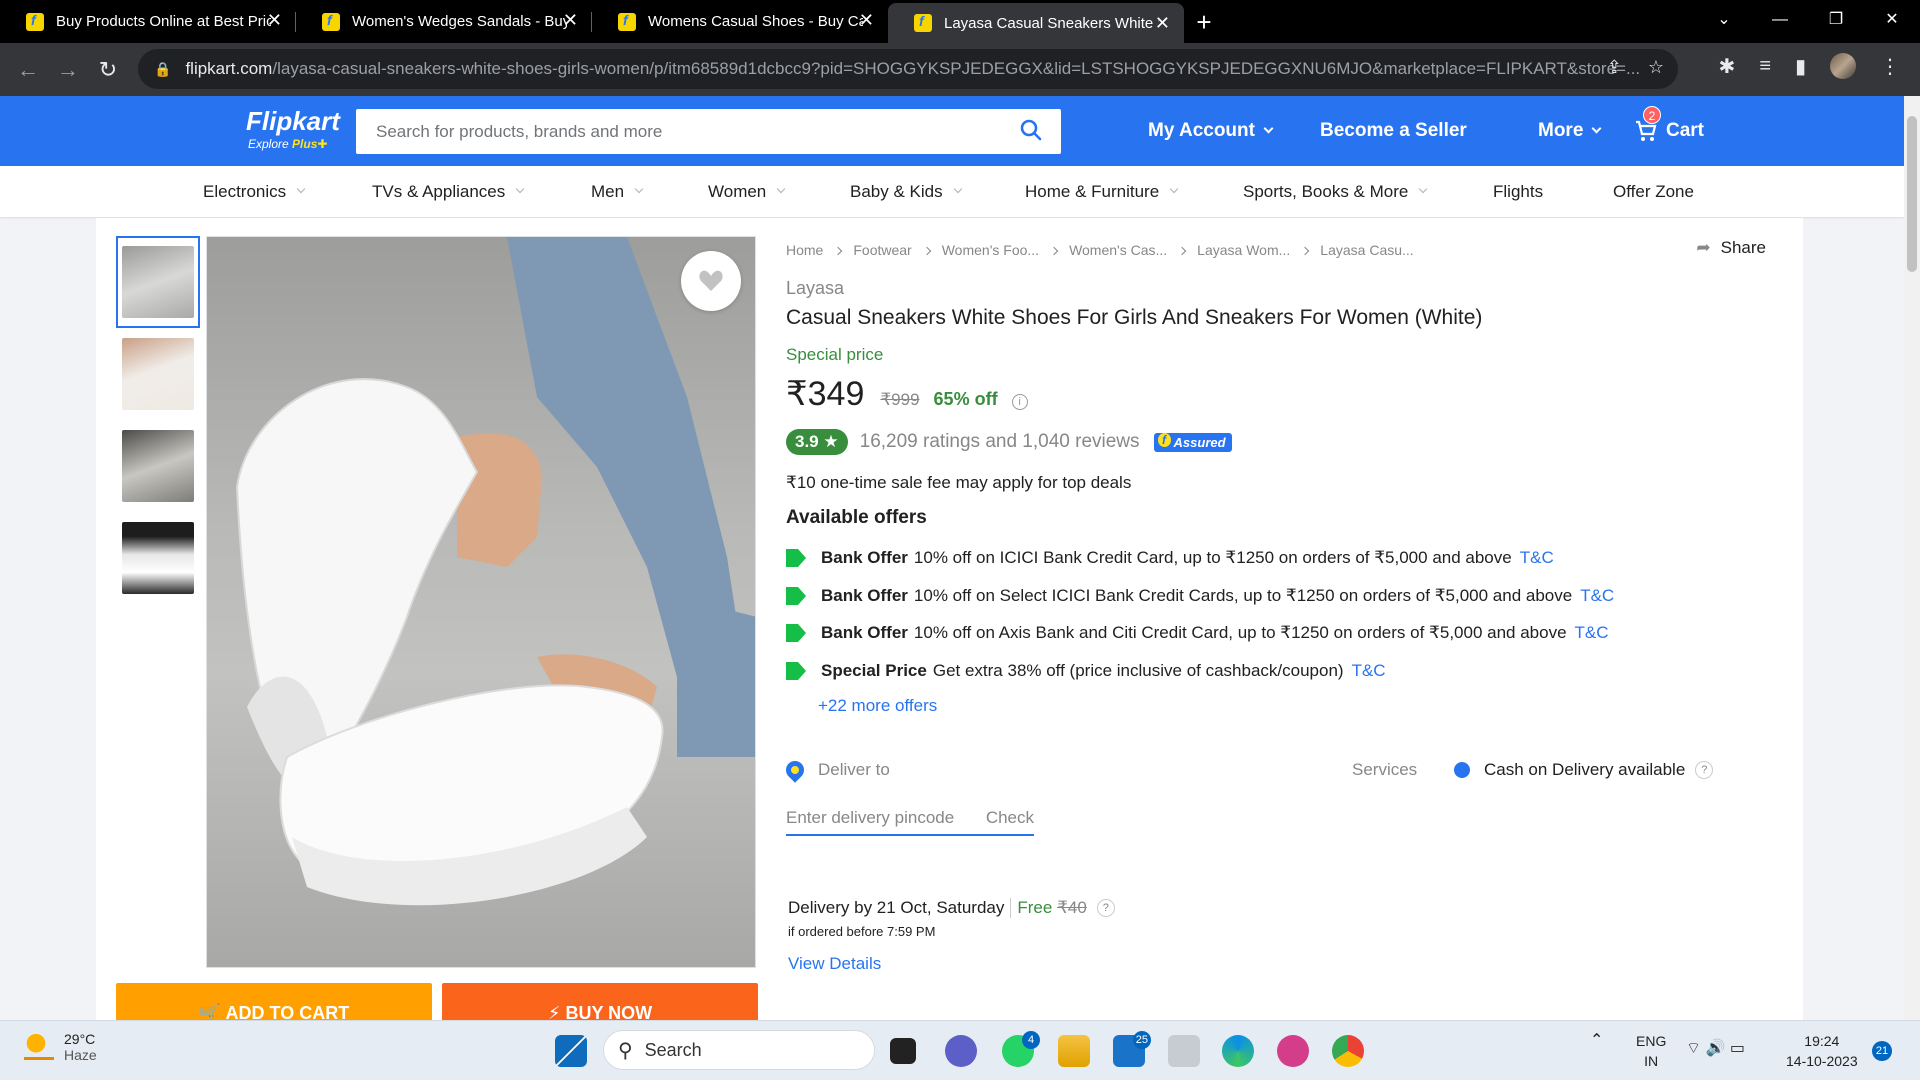 This screenshot has width=1920, height=1080. I want to click on more-menu: More, so click(1570, 131).